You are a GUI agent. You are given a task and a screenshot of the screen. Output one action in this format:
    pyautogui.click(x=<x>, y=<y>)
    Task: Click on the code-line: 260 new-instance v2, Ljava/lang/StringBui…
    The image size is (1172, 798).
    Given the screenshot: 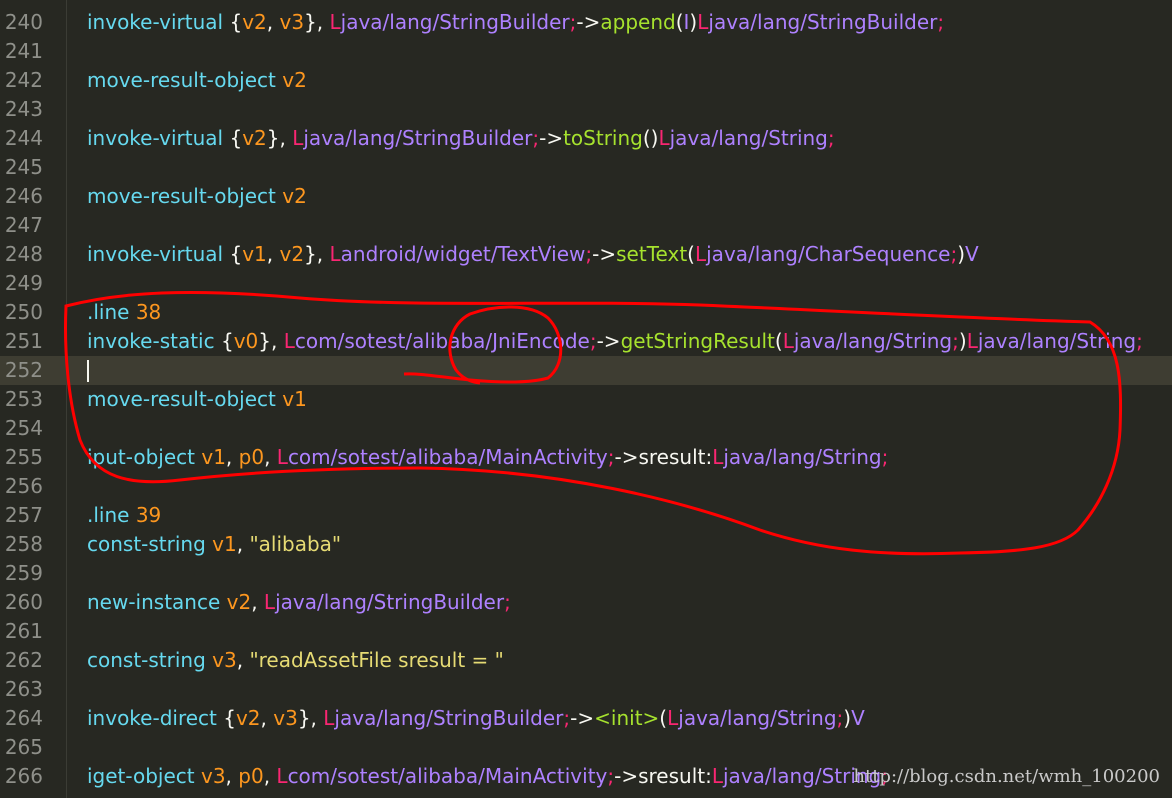 What is the action you would take?
    pyautogui.click(x=586, y=602)
    